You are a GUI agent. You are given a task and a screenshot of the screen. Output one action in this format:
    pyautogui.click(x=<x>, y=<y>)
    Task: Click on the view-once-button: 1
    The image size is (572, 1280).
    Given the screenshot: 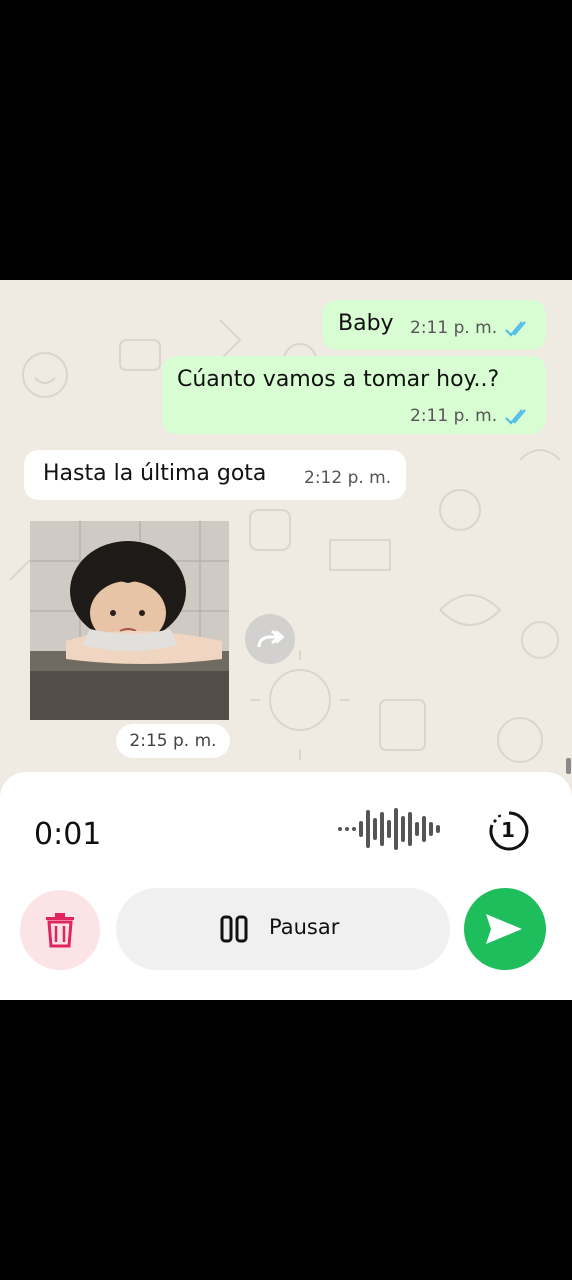 What is the action you would take?
    pyautogui.click(x=509, y=831)
    